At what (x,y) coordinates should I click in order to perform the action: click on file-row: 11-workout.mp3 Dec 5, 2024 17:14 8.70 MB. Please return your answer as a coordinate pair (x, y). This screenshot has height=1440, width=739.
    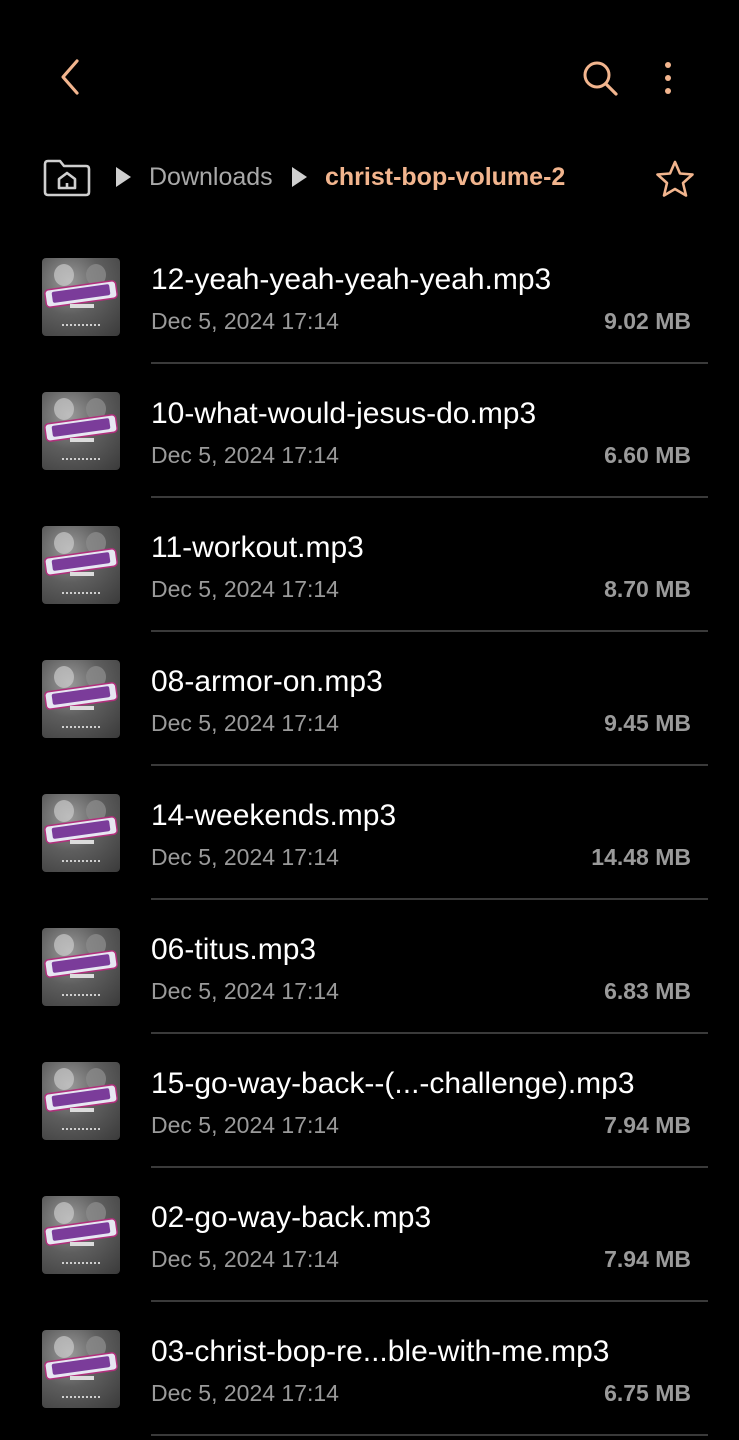
    Looking at the image, I should click on (369, 565).